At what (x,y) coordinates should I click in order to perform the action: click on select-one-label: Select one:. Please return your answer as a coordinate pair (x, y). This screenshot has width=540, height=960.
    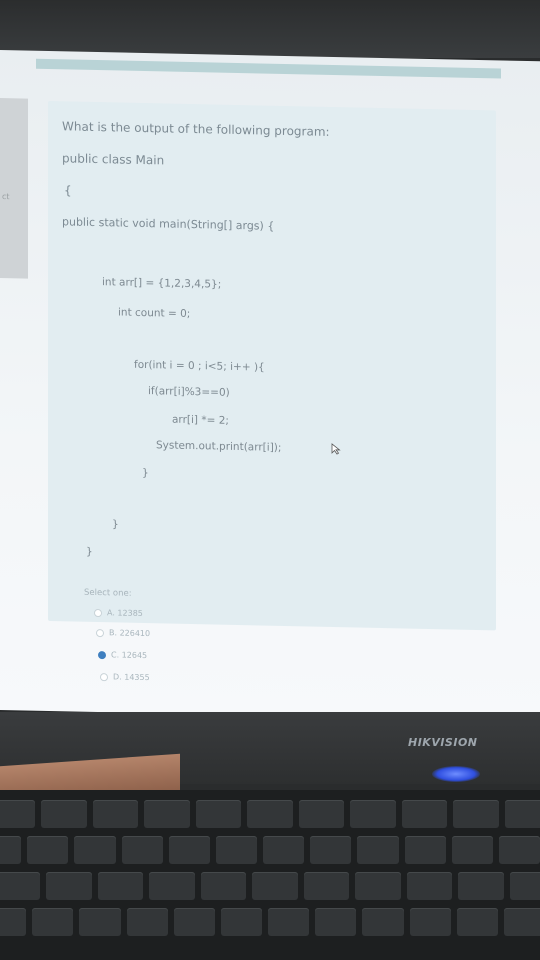
    Looking at the image, I should click on (108, 593).